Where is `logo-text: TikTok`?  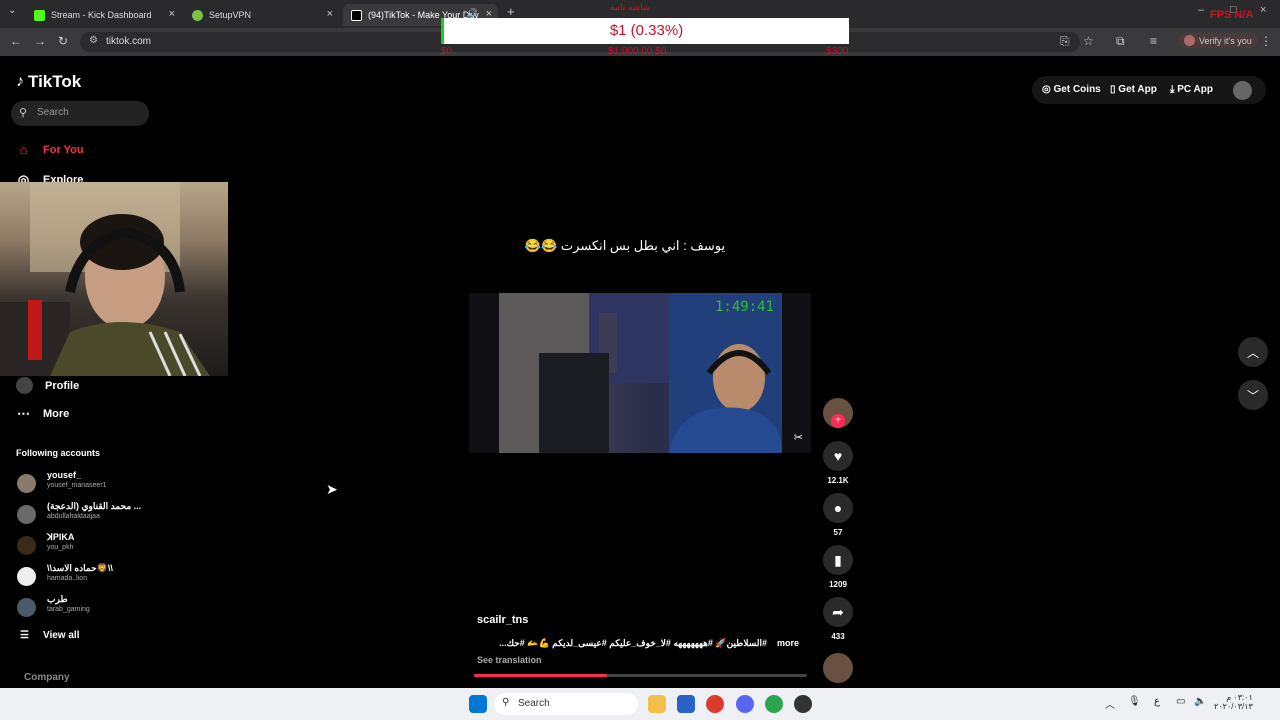 logo-text: TikTok is located at coordinates (55, 81).